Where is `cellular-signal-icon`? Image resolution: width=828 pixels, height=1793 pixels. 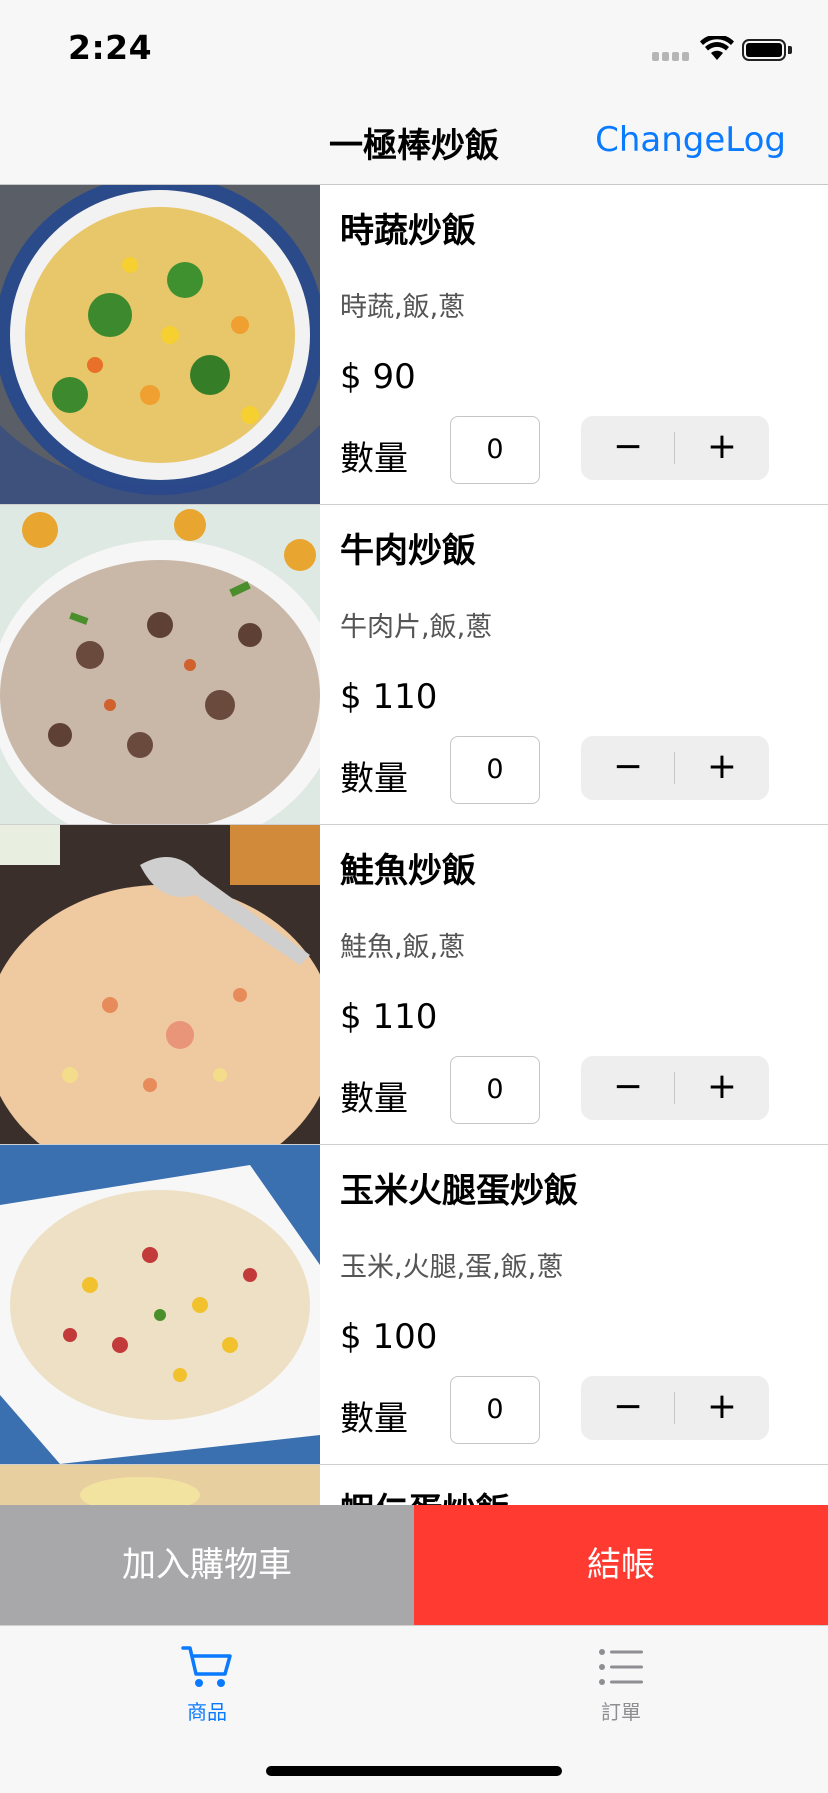 cellular-signal-icon is located at coordinates (671, 57).